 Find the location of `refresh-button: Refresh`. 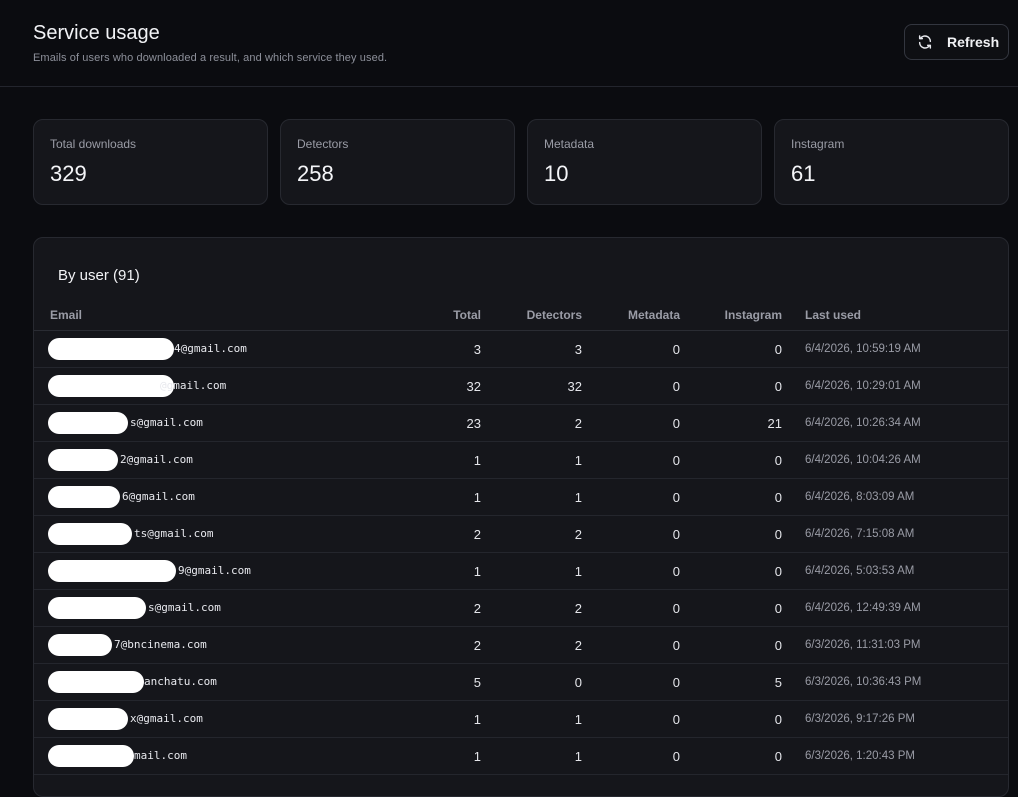

refresh-button: Refresh is located at coordinates (956, 42).